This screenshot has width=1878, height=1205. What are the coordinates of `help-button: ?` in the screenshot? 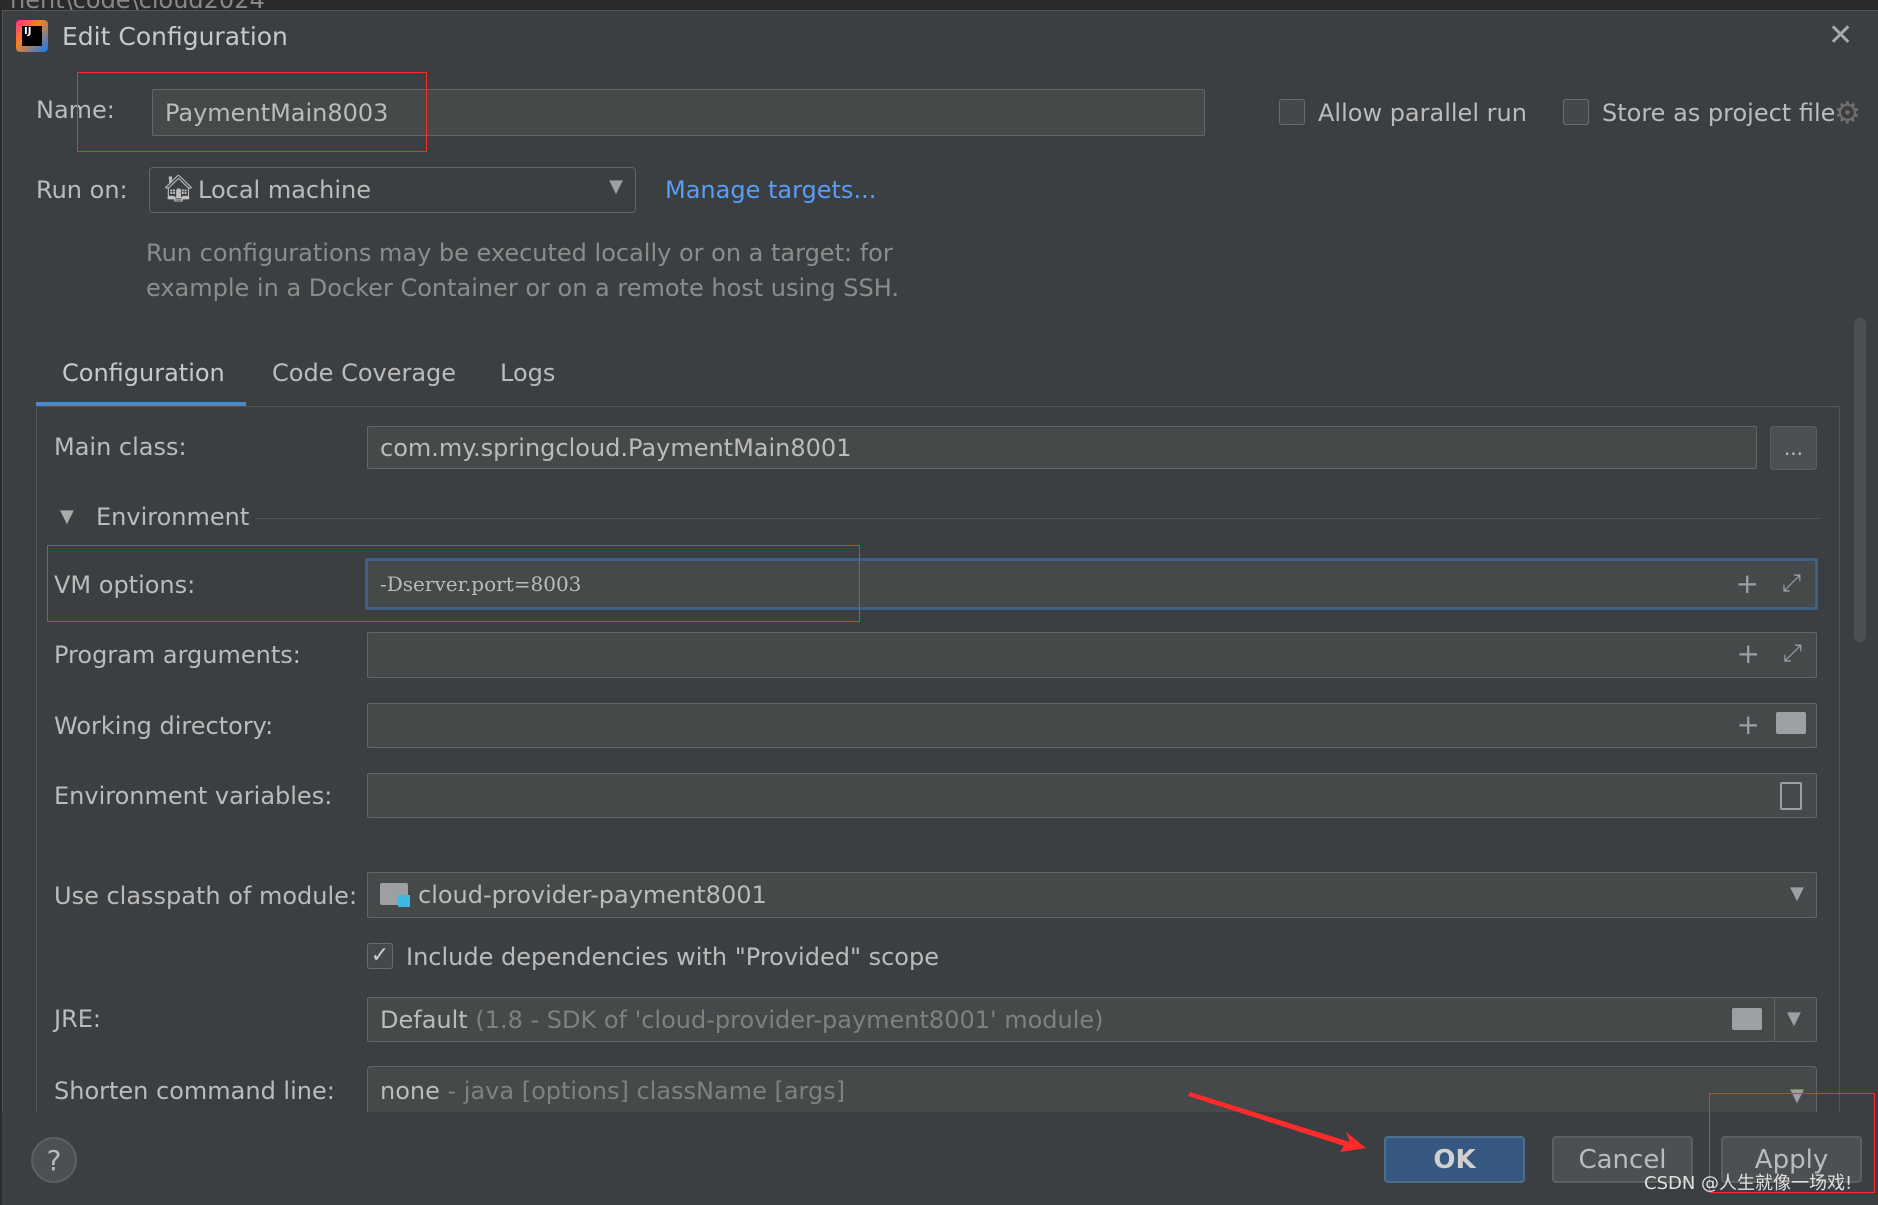 It's located at (54, 1160).